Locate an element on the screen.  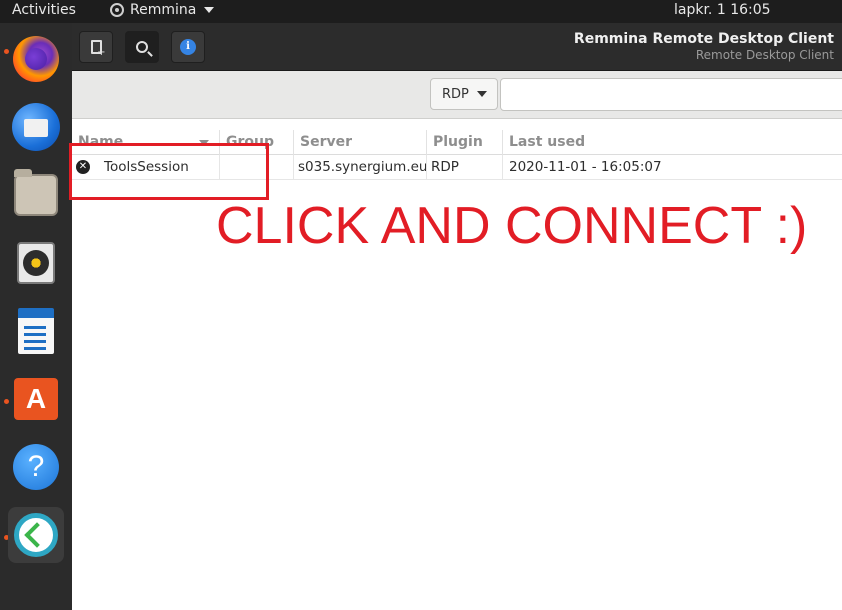
app-subtitle: Remote Desktop Client is located at coordinates (764, 55).